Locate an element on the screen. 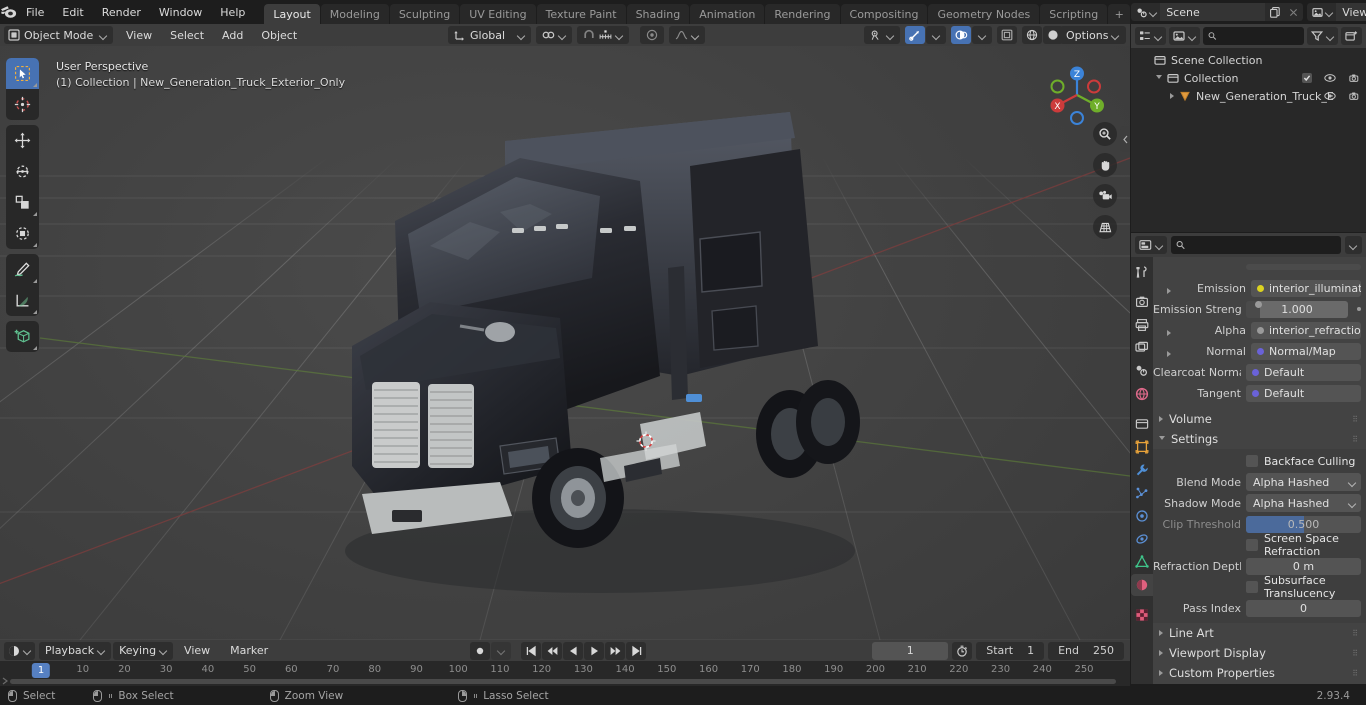 This screenshot has height=705, width=1366. transport-jump-start is located at coordinates (531, 650).